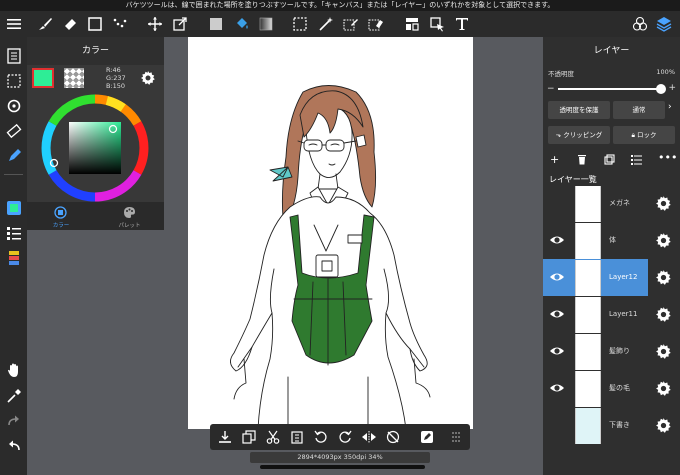 The height and width of the screenshot is (475, 680). I want to click on layer-name: Layer12, so click(623, 277).